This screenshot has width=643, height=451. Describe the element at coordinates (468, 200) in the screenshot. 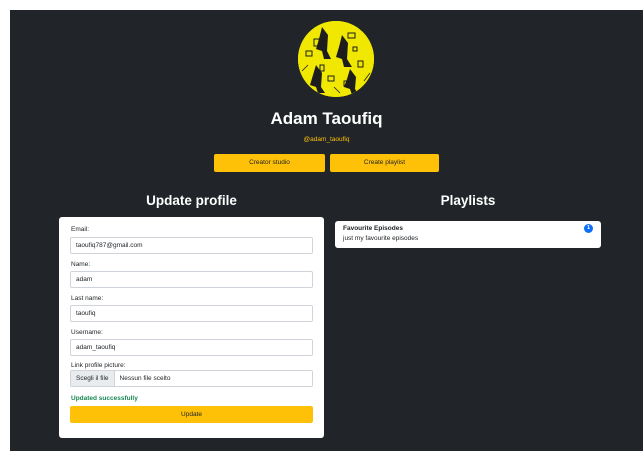

I see `playlists-title: Playlists` at that location.